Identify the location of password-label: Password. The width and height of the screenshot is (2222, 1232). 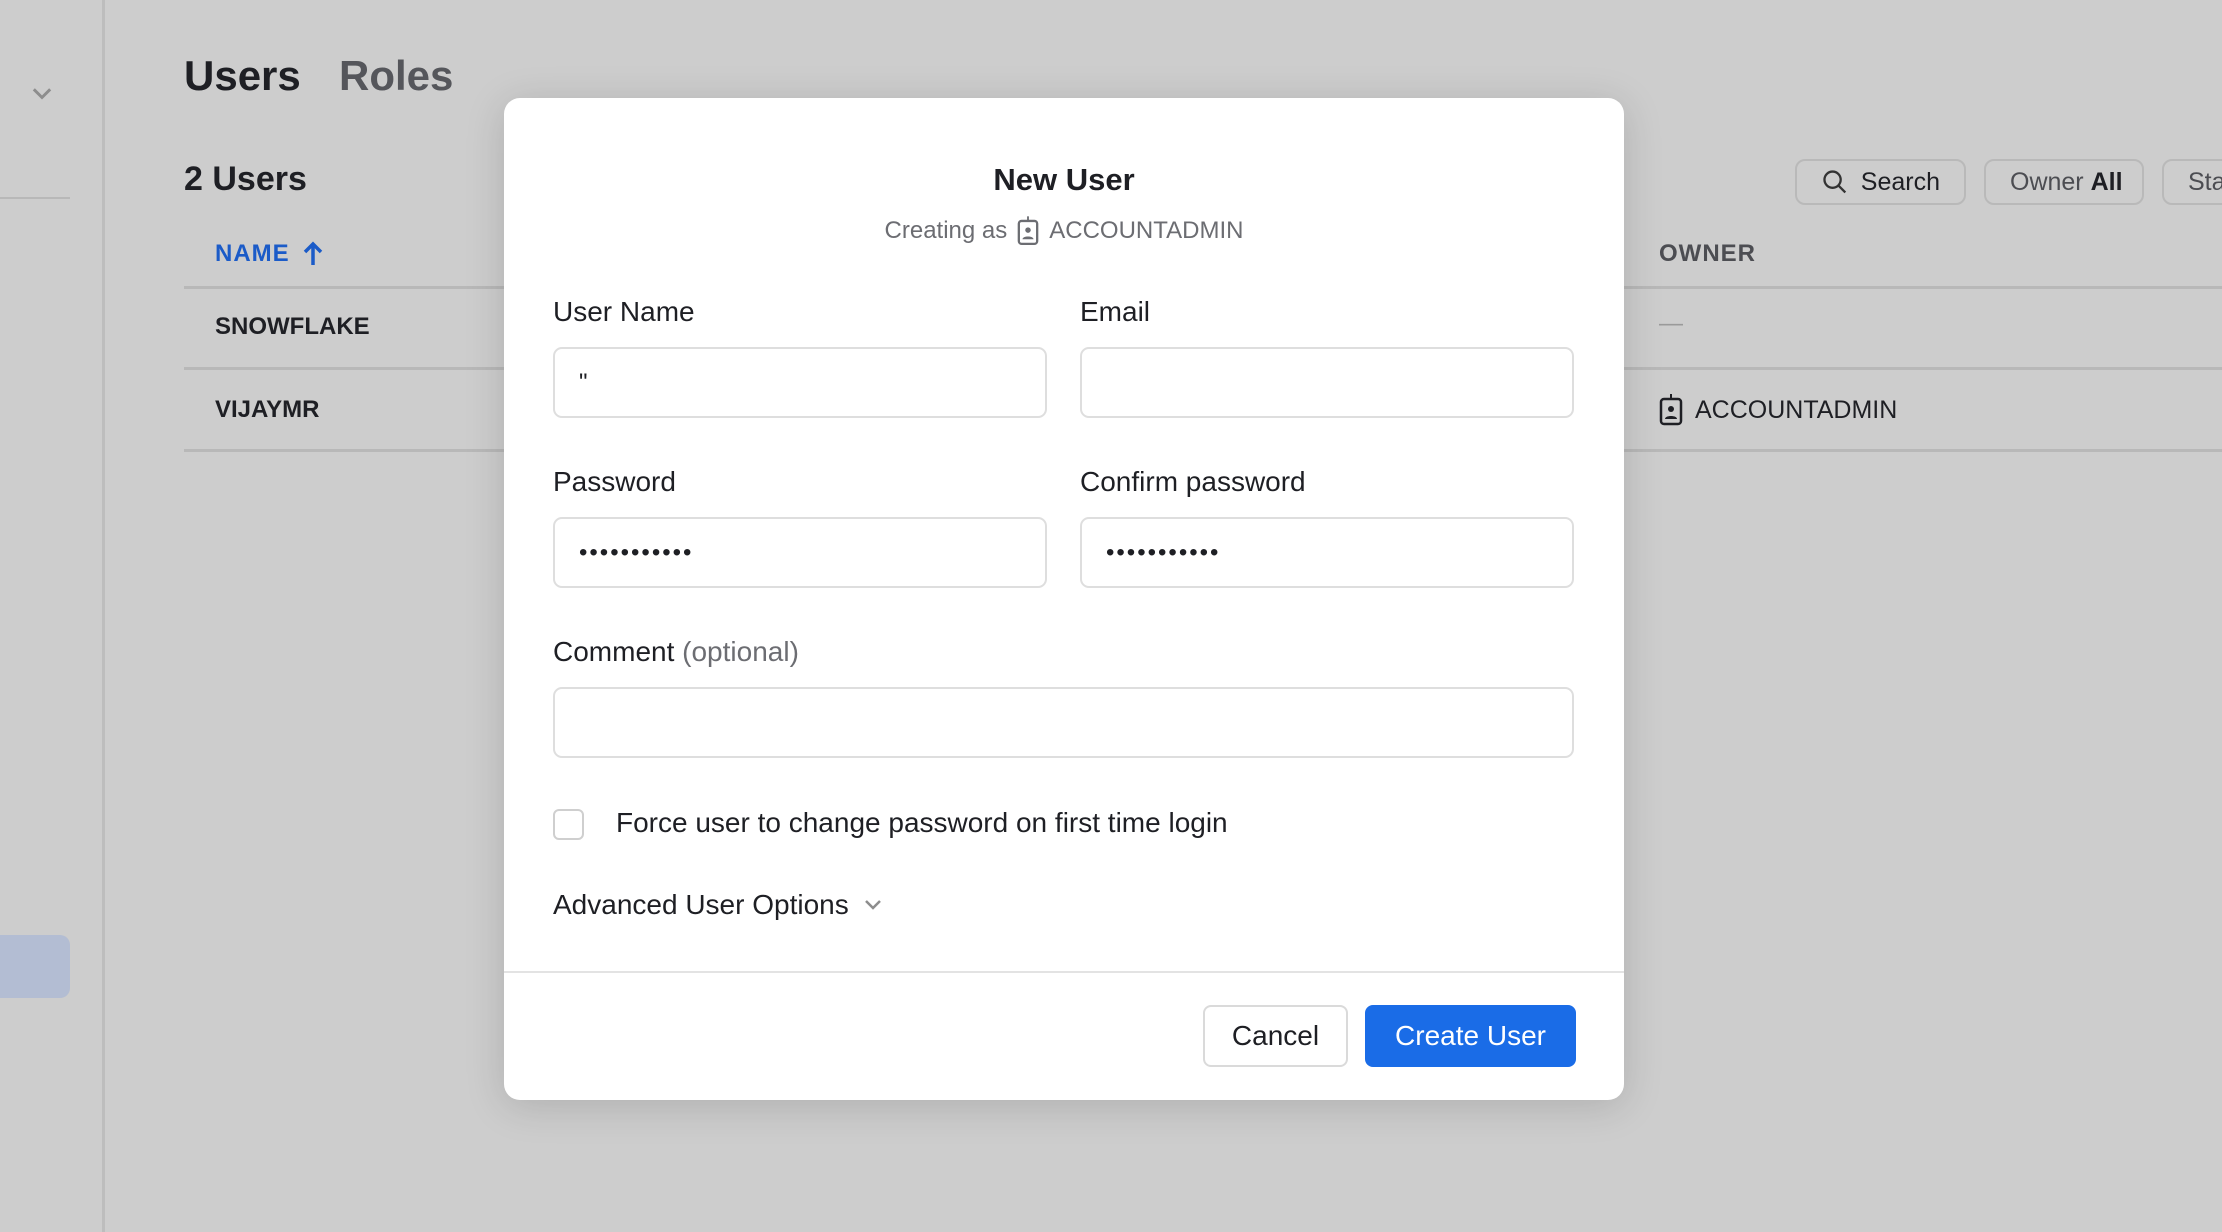
(614, 481).